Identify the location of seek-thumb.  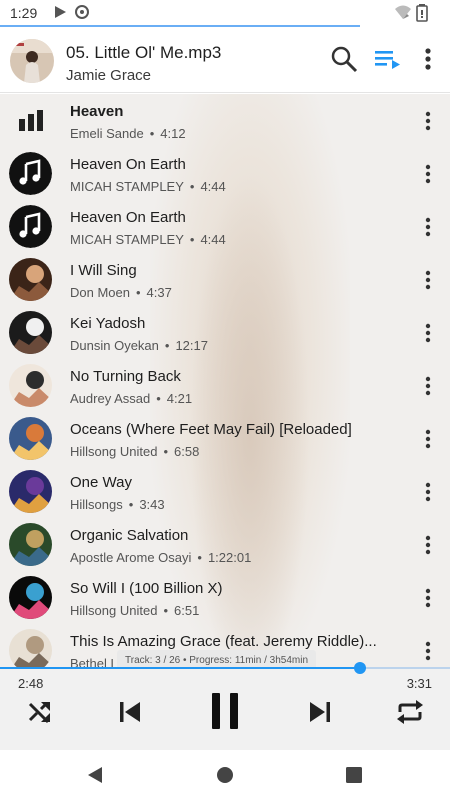
(360, 668).